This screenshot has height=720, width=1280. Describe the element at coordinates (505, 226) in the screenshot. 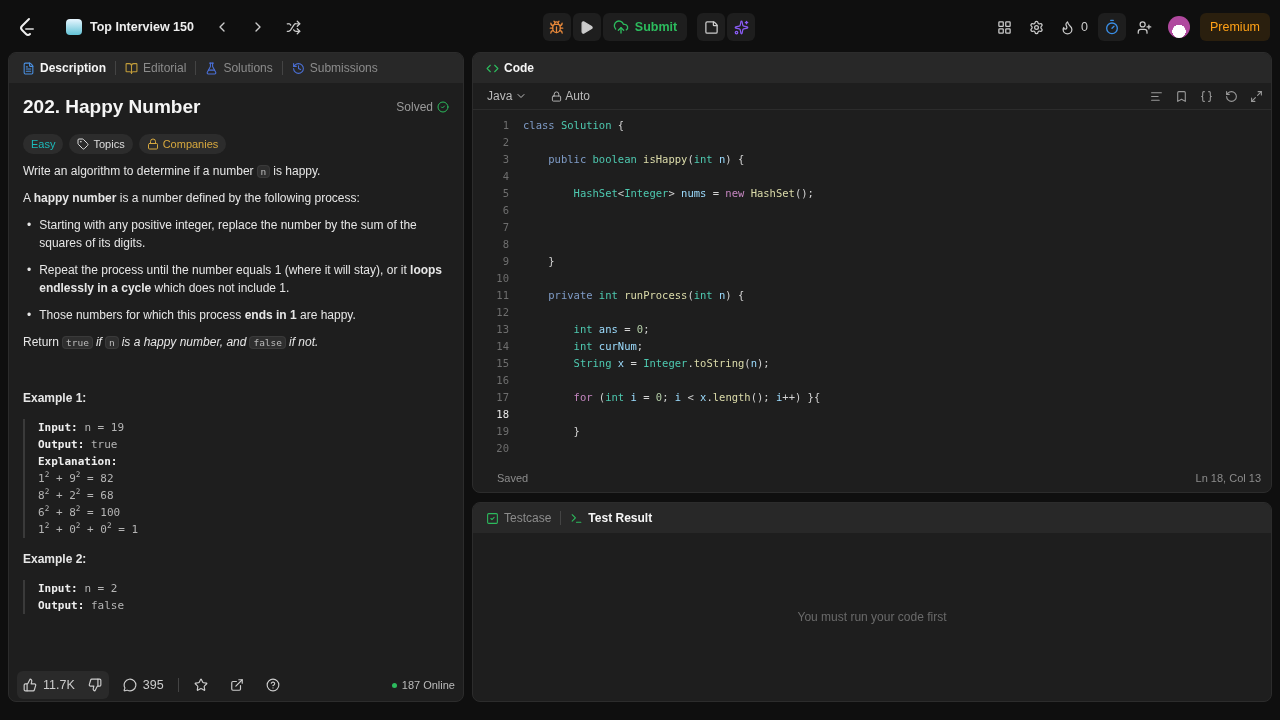

I see `line-number: 7` at that location.